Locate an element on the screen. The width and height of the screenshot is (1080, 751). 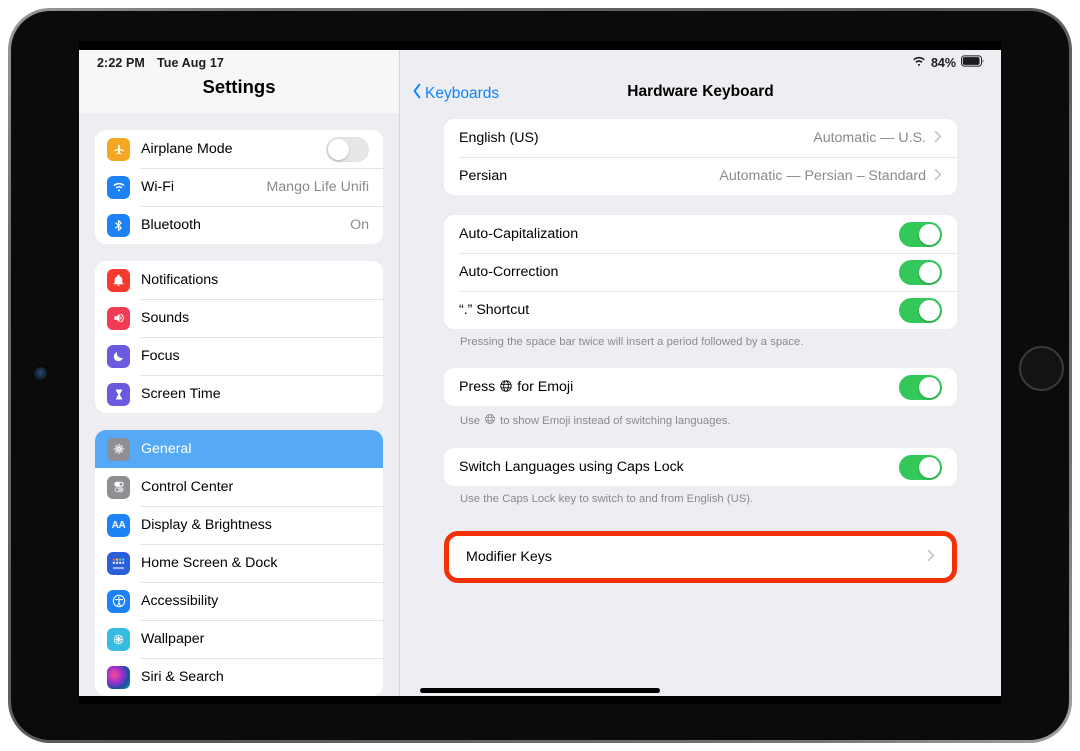
siri-icon is located at coordinates (118, 677).